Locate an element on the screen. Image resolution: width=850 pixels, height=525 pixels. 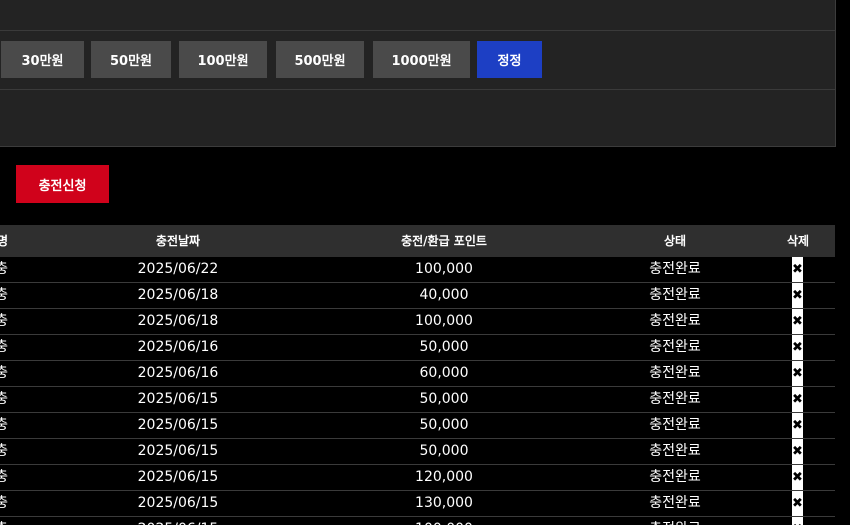
amount-30-button: 30만원 is located at coordinates (42, 59).